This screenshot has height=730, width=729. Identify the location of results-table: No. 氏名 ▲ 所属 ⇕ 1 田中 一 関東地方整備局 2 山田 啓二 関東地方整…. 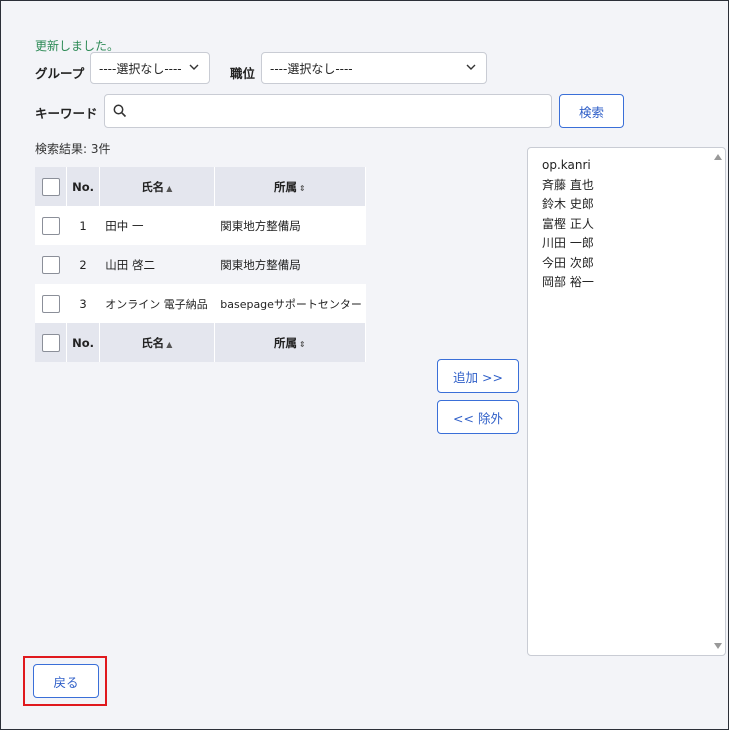
(201, 264).